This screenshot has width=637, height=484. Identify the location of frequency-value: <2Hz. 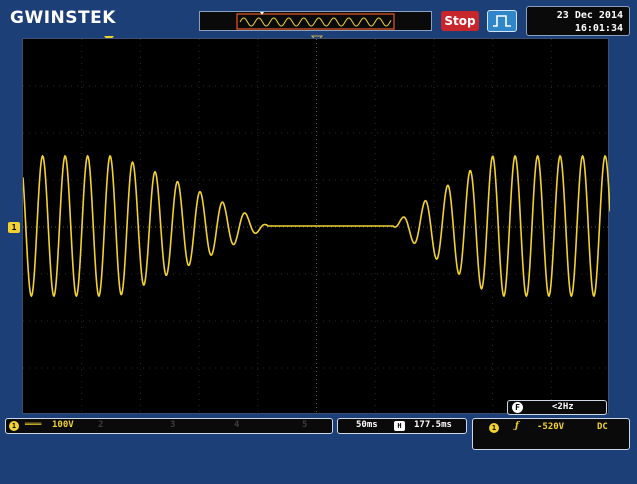
(563, 407).